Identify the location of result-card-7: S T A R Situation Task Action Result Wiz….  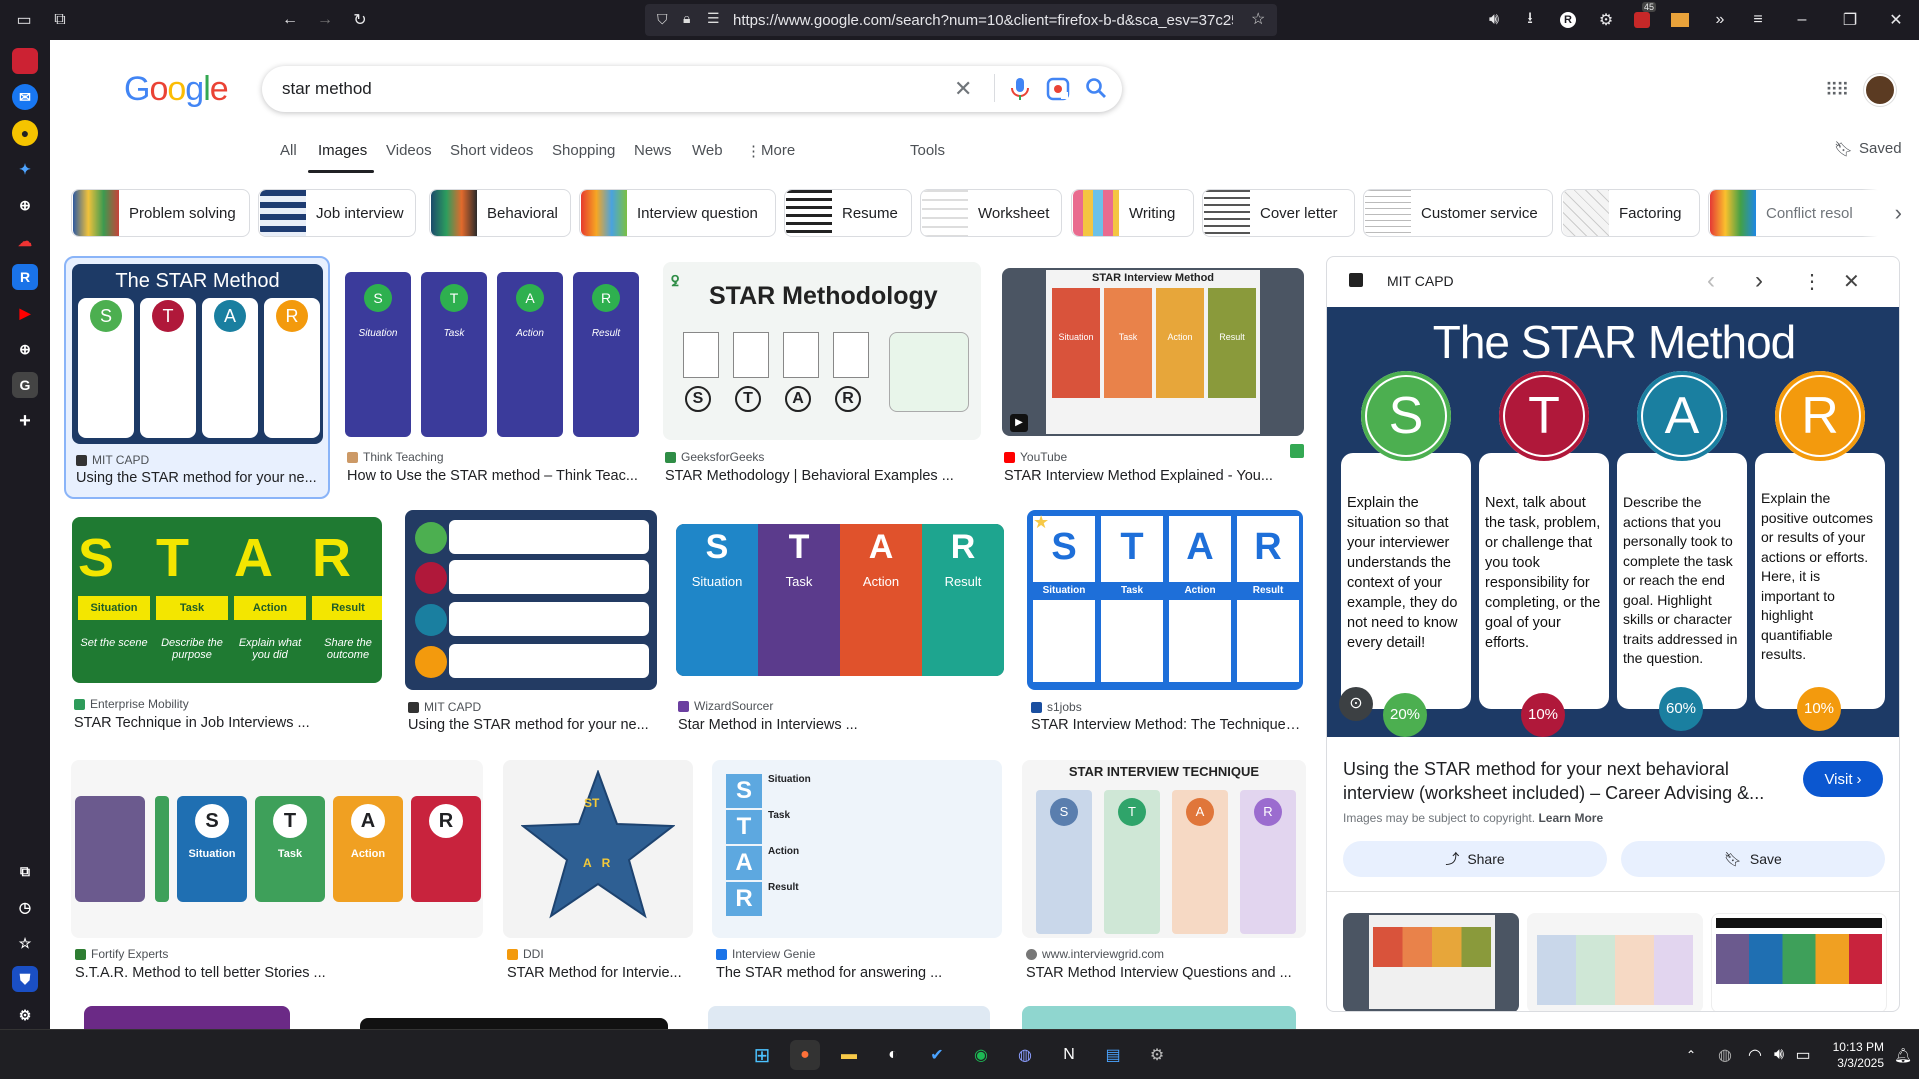
(840, 631).